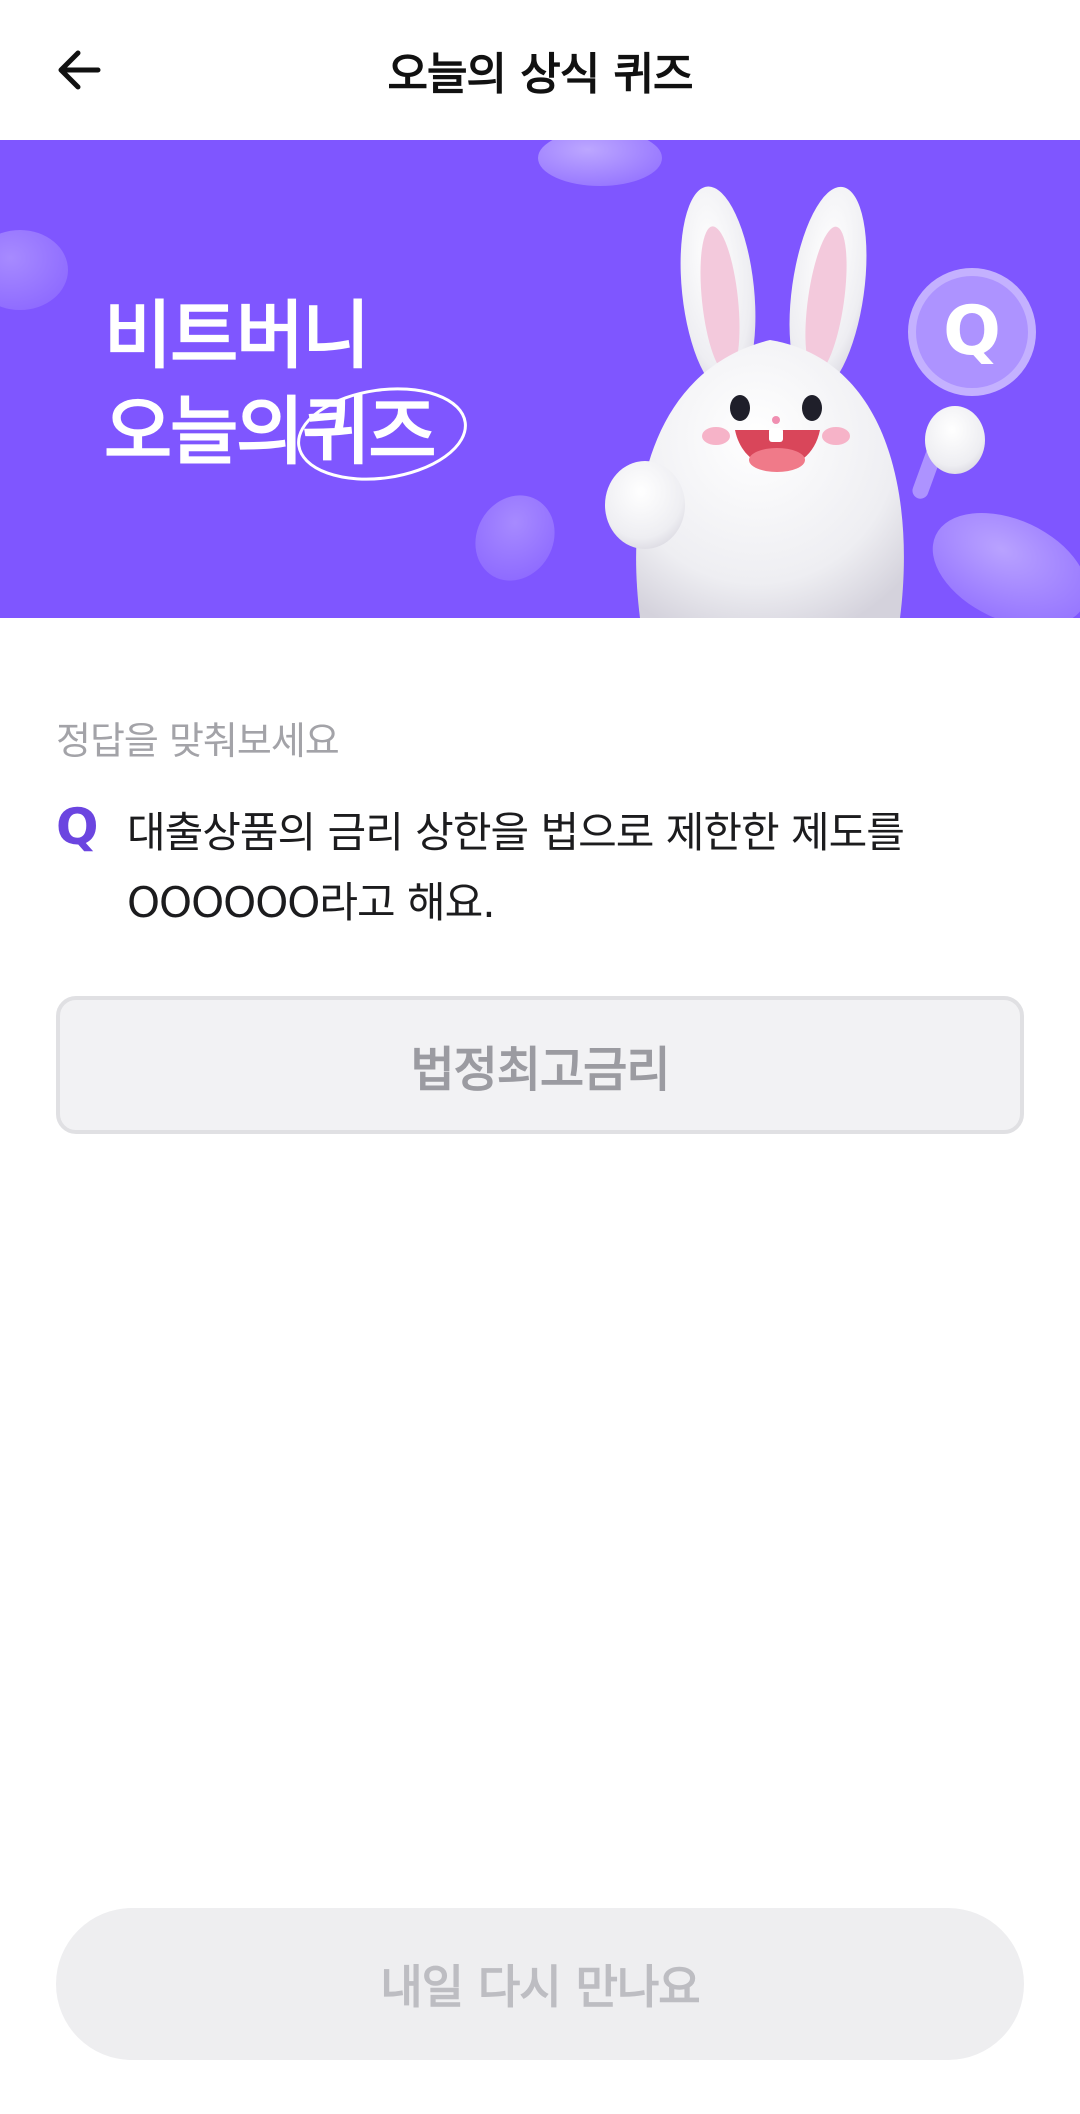 This screenshot has height=2114, width=1080. I want to click on hand-drawn-circle-icon, so click(382, 434).